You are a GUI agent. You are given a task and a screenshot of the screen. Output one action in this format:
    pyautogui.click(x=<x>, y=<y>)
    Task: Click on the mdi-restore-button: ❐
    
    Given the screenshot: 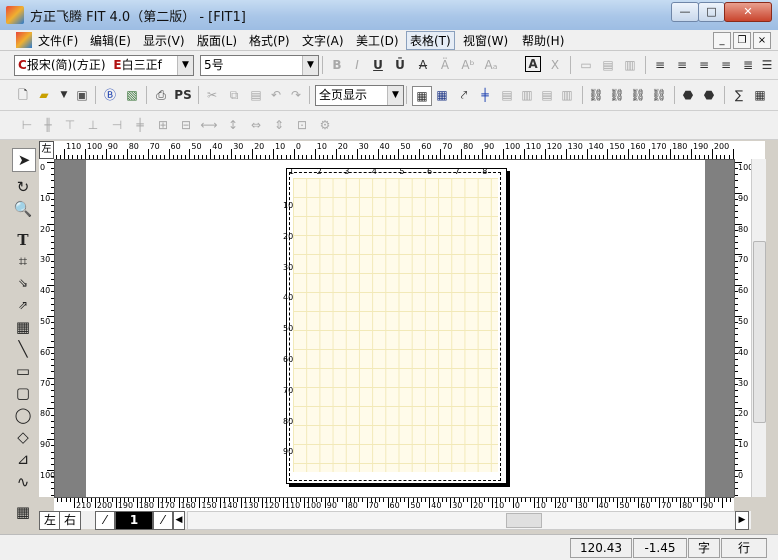 What is the action you would take?
    pyautogui.click(x=742, y=40)
    